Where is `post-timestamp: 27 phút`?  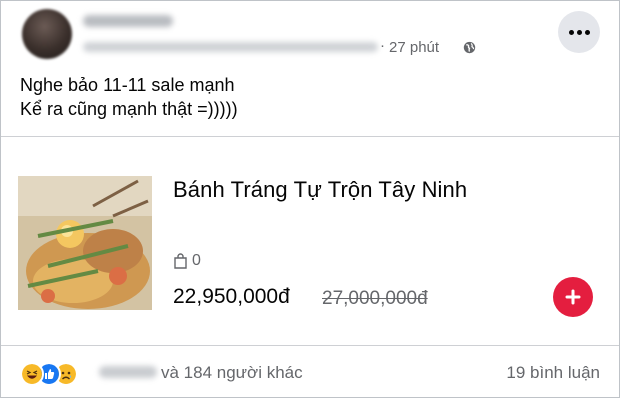 post-timestamp: 27 phút is located at coordinates (414, 47).